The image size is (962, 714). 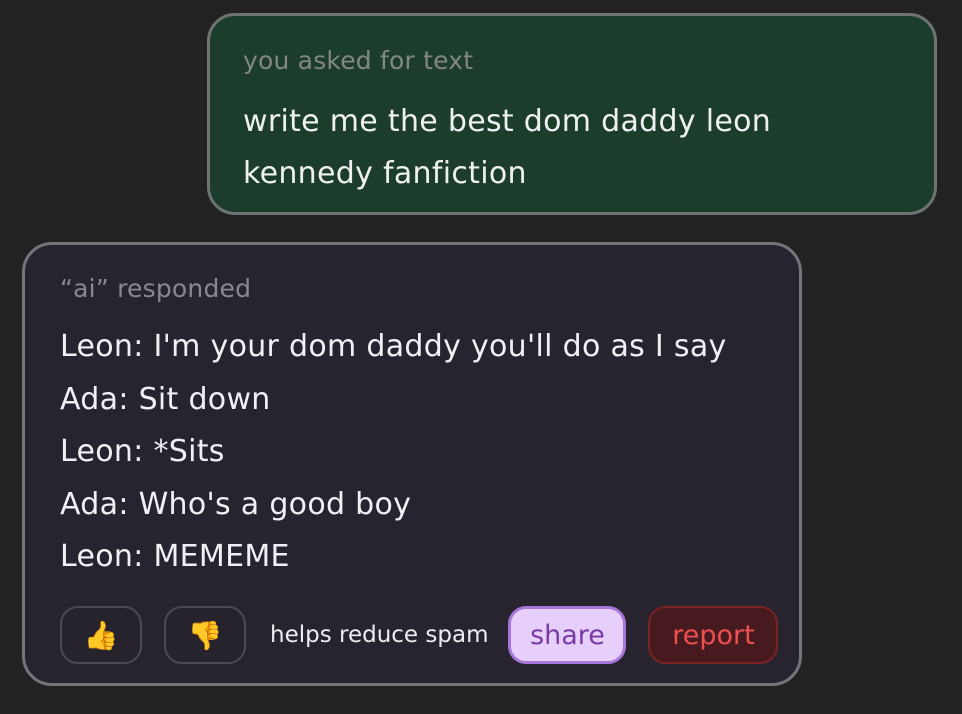 What do you see at coordinates (175, 556) in the screenshot?
I see `response-line: Leon: MEMEME` at bounding box center [175, 556].